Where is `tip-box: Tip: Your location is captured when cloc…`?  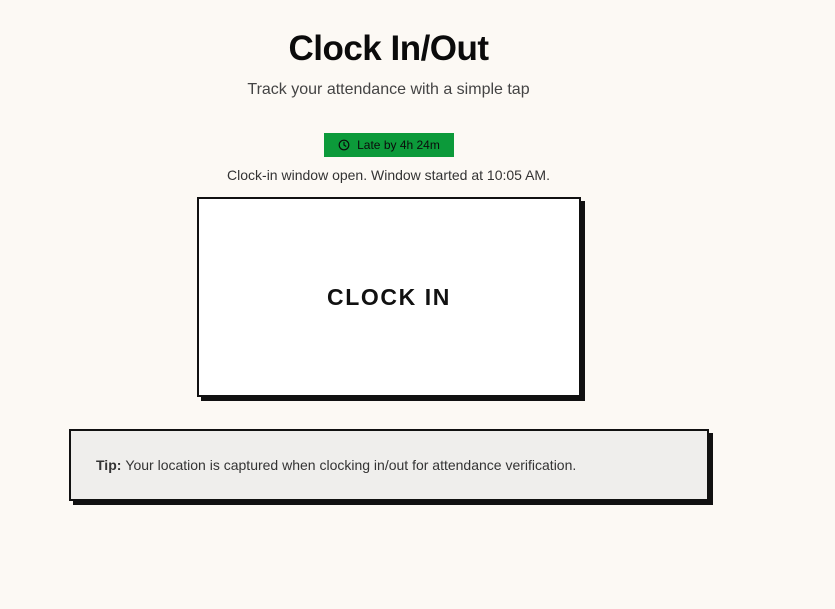 tip-box: Tip: Your location is captured when cloc… is located at coordinates (389, 465).